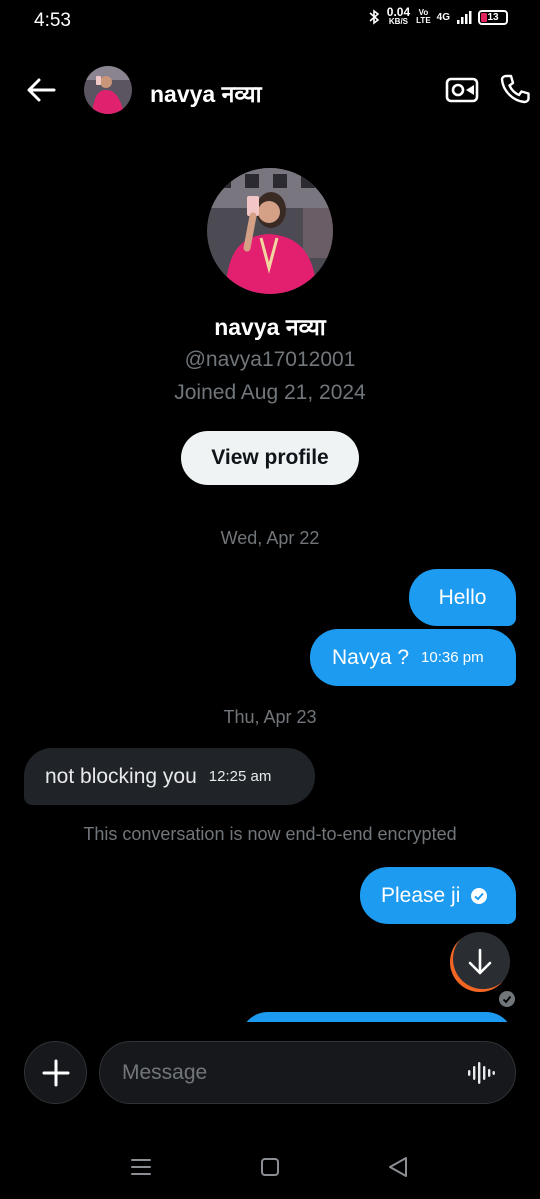 The image size is (540, 1199). Describe the element at coordinates (374, 17) in the screenshot. I see `bluetooth-icon` at that location.